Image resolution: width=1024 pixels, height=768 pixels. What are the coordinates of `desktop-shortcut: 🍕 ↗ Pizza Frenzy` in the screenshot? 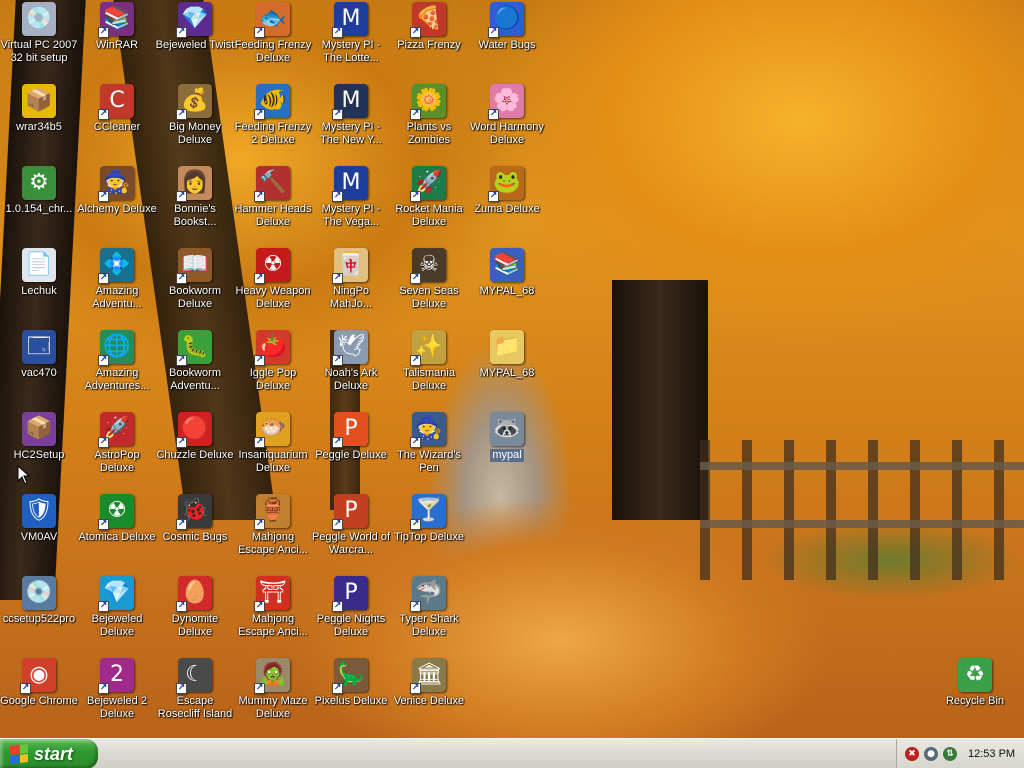 It's located at (429, 41).